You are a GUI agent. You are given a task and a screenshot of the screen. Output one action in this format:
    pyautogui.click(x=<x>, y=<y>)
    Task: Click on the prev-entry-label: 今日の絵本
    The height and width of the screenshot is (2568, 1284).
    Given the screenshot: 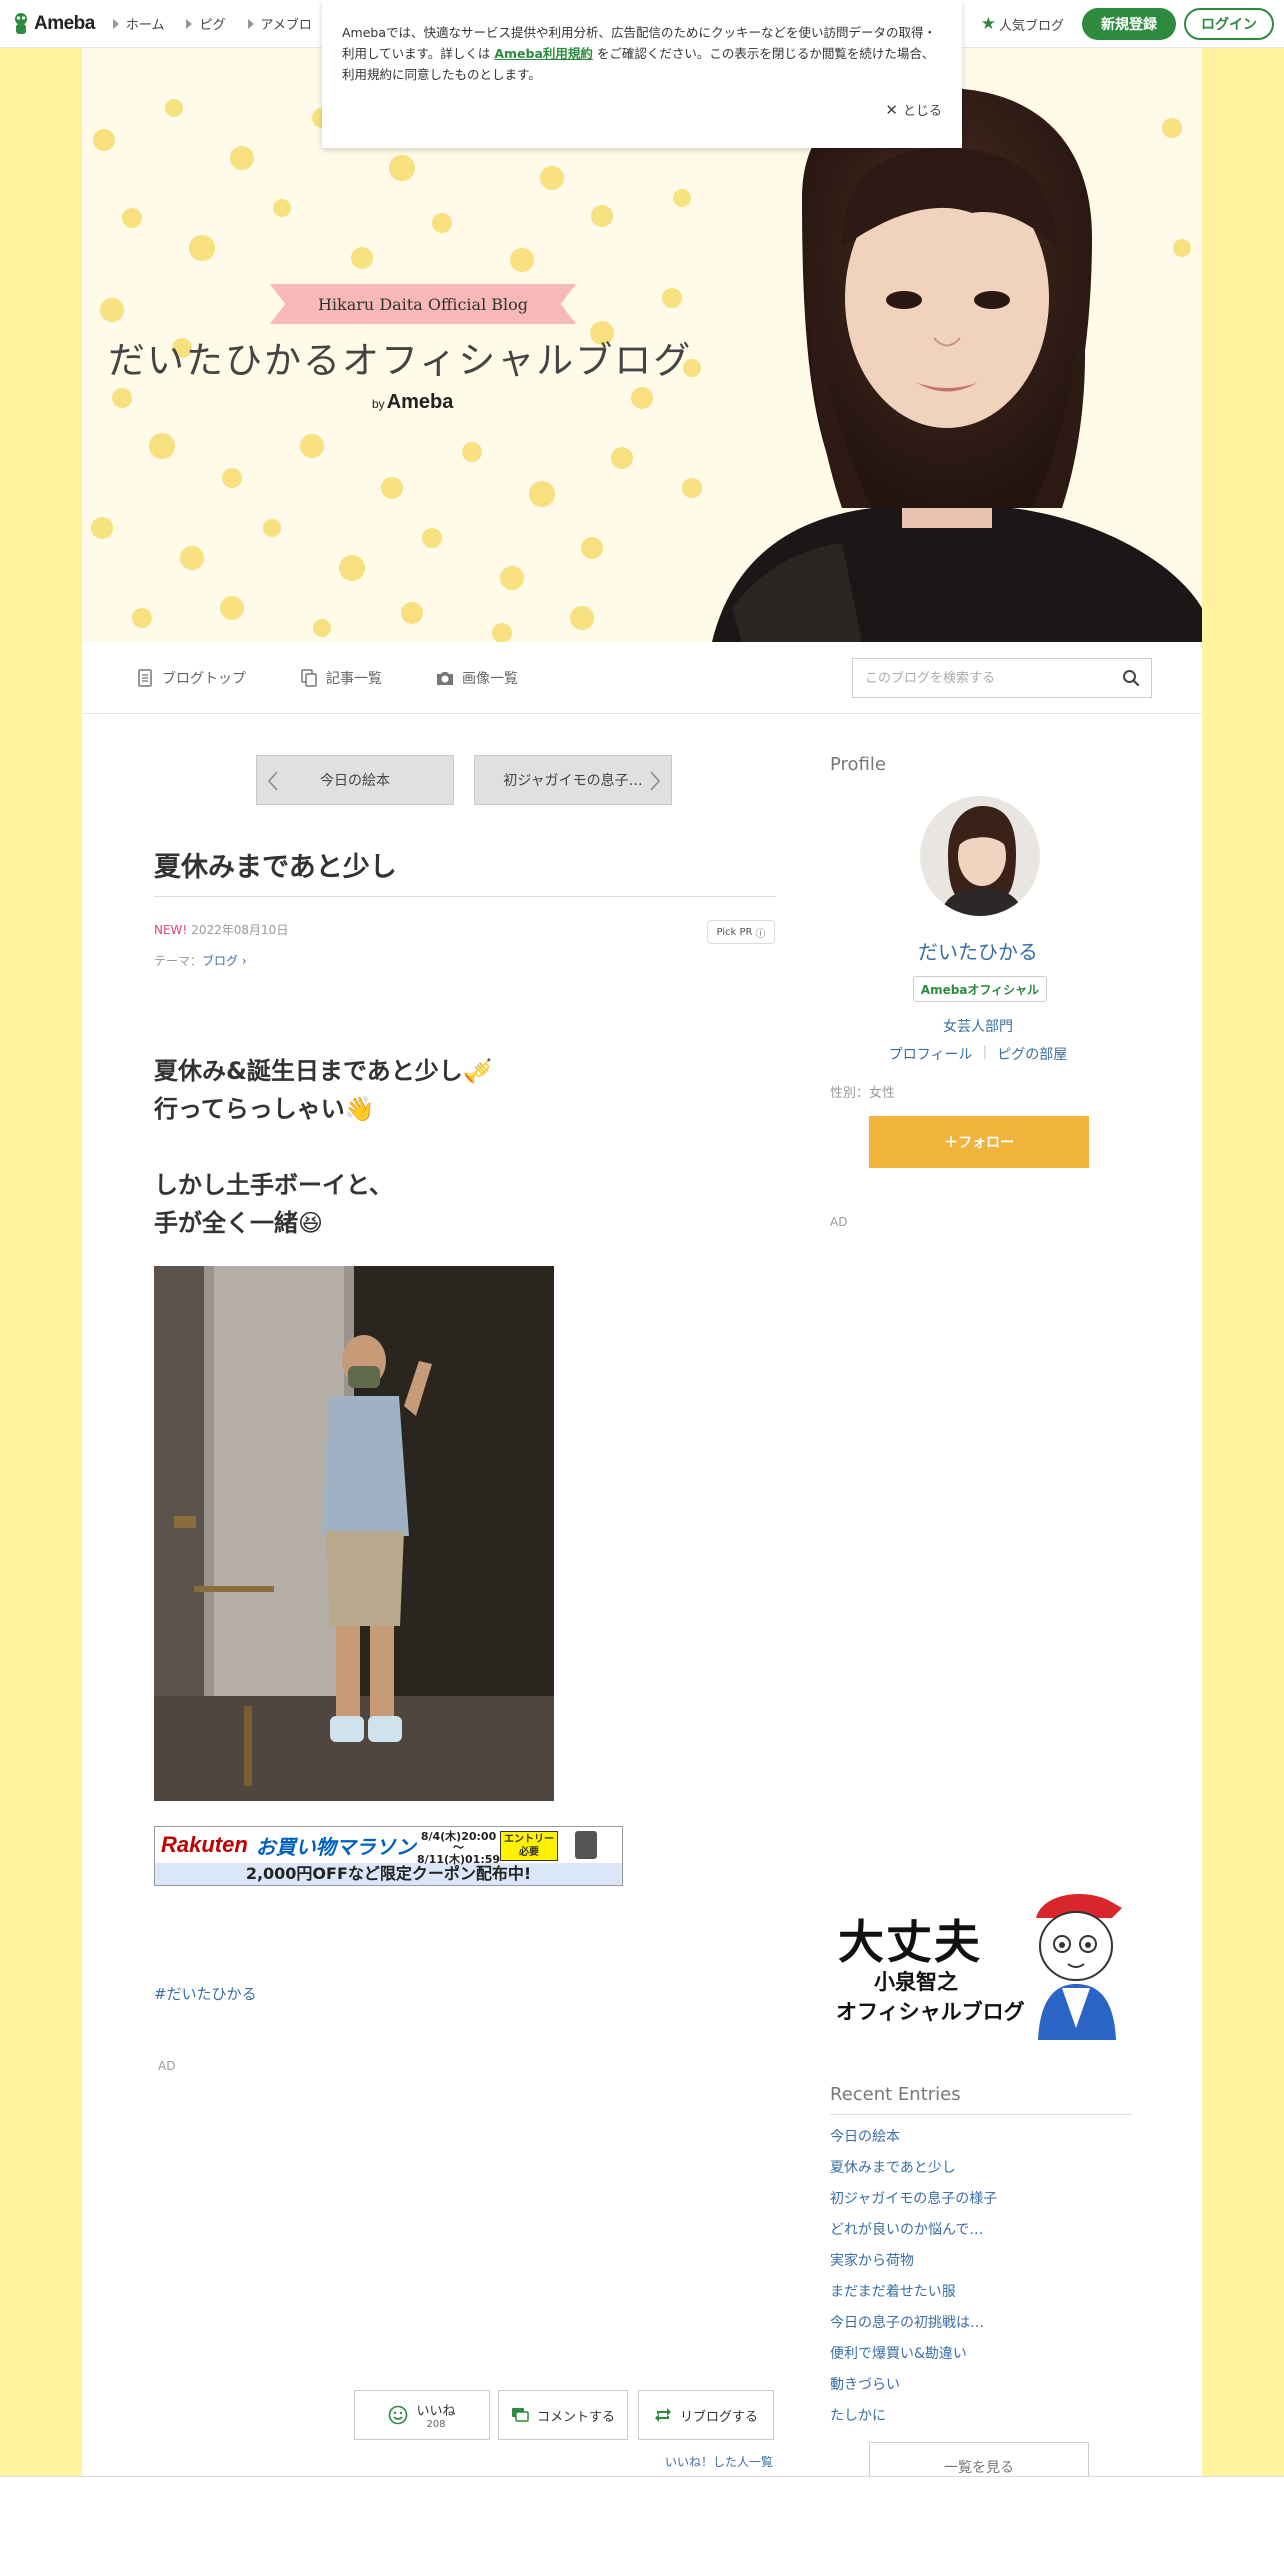 What is the action you would take?
    pyautogui.click(x=355, y=781)
    